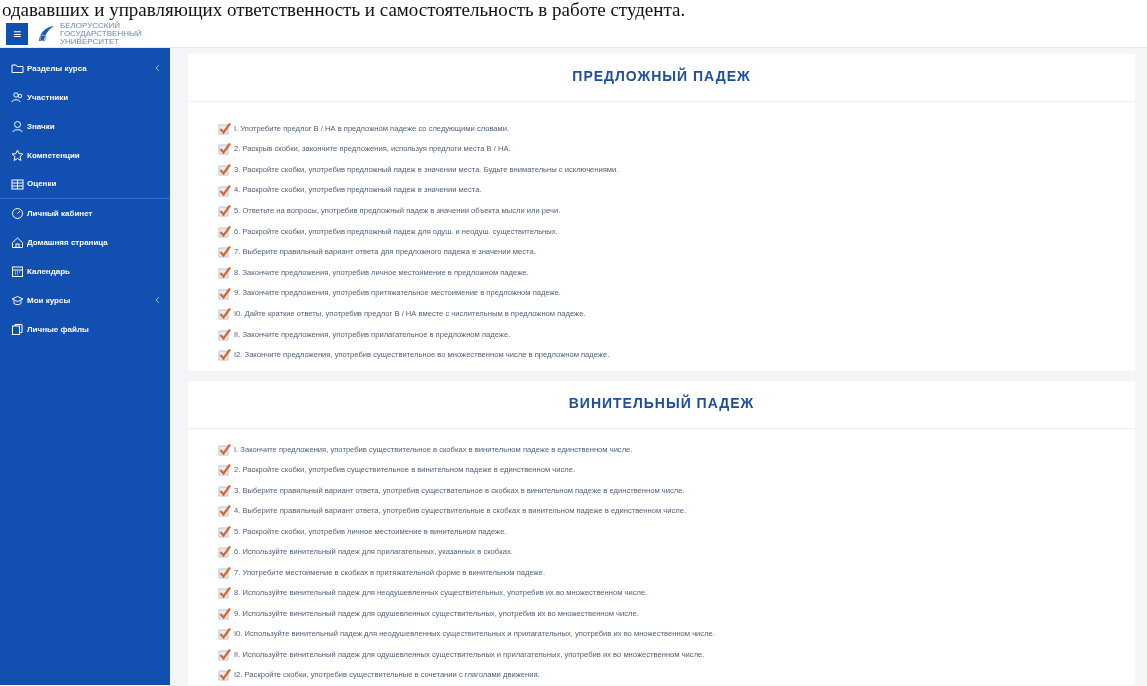  What do you see at coordinates (661, 78) in the screenshot?
I see `section-title: ПРЕДЛОЖНЫЙ ПАДЕЖ` at bounding box center [661, 78].